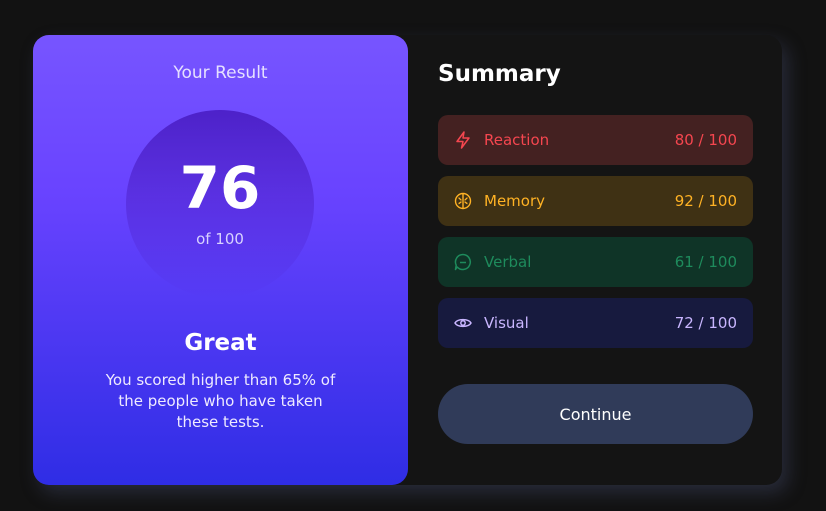  What do you see at coordinates (517, 140) in the screenshot?
I see `summary-item-label: Reaction` at bounding box center [517, 140].